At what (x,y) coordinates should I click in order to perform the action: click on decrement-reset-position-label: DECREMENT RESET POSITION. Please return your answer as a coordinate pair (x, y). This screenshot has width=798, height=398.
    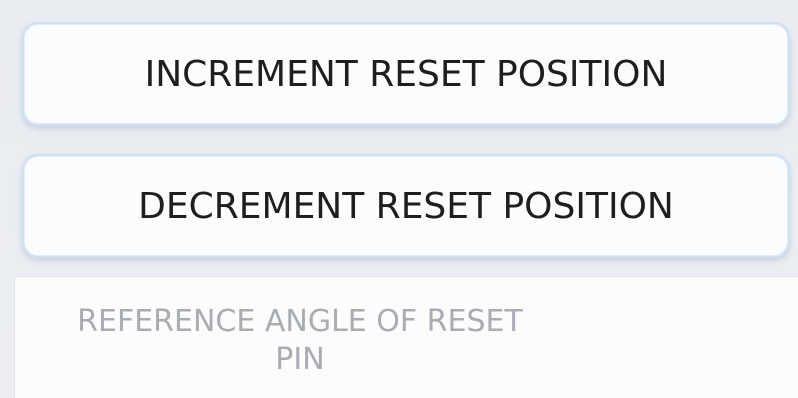
    Looking at the image, I should click on (406, 206).